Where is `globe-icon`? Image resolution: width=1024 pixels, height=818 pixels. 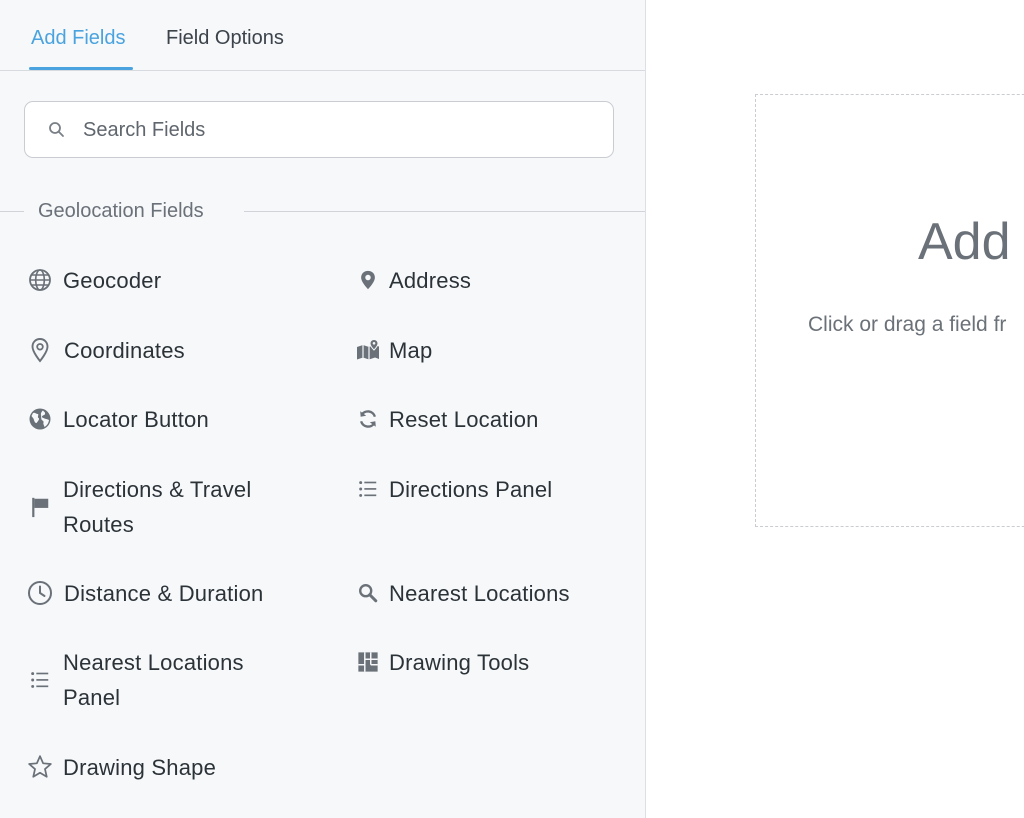 globe-icon is located at coordinates (40, 280).